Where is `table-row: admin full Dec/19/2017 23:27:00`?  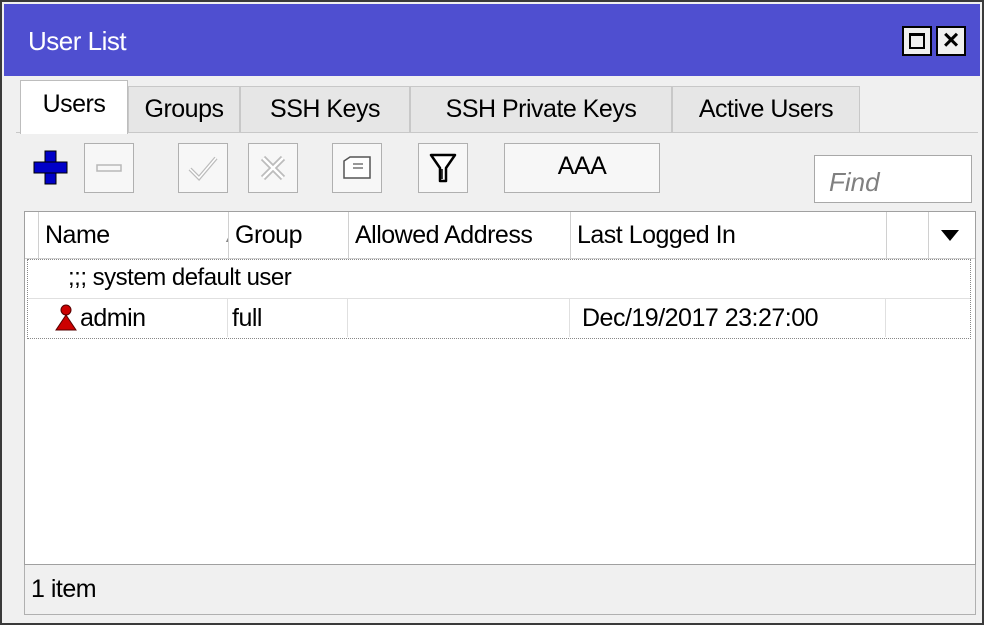
table-row: admin full Dec/19/2017 23:27:00 is located at coordinates (499, 317).